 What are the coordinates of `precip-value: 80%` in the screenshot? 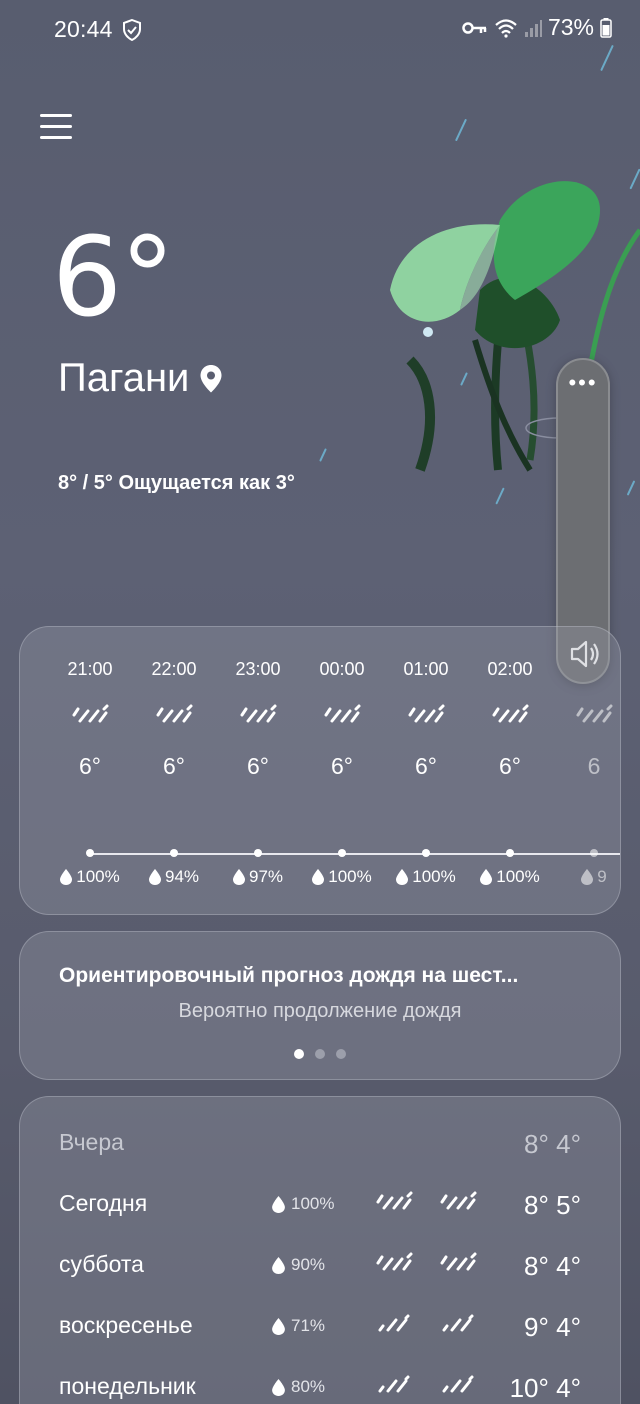 It's located at (308, 1386).